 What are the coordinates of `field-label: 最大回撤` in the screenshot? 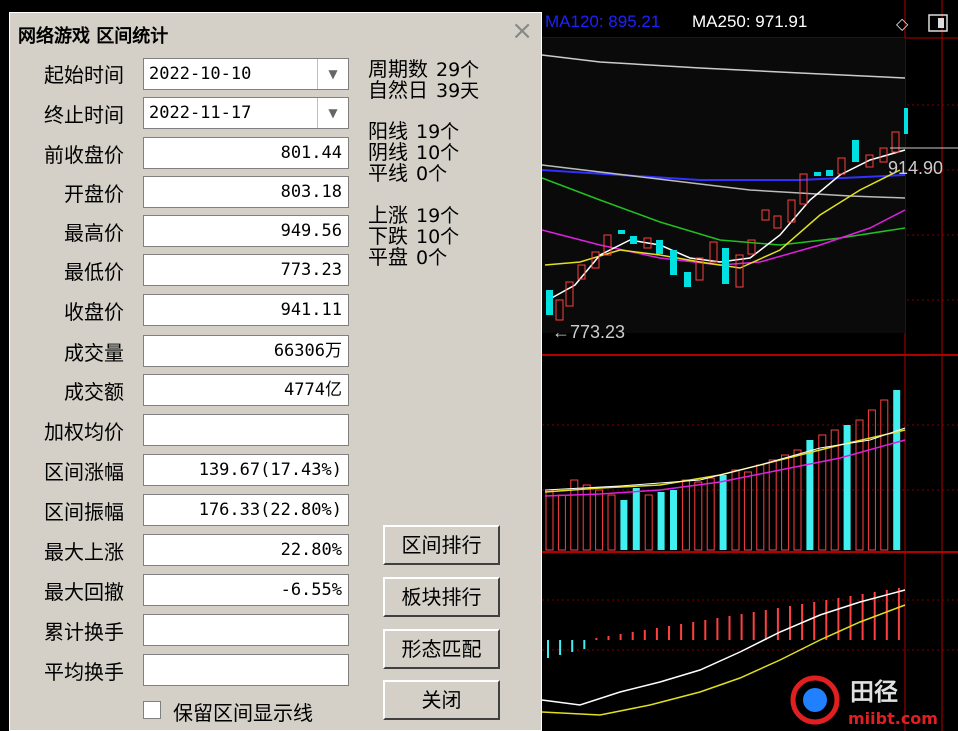 It's located at (67, 590).